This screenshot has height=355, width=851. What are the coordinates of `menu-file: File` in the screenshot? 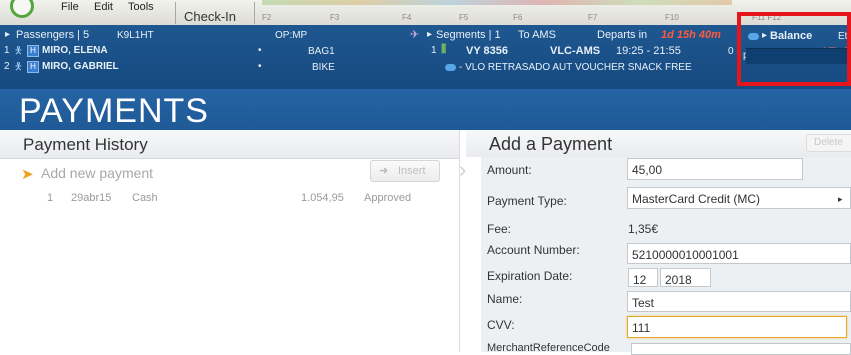 It's located at (70, 7).